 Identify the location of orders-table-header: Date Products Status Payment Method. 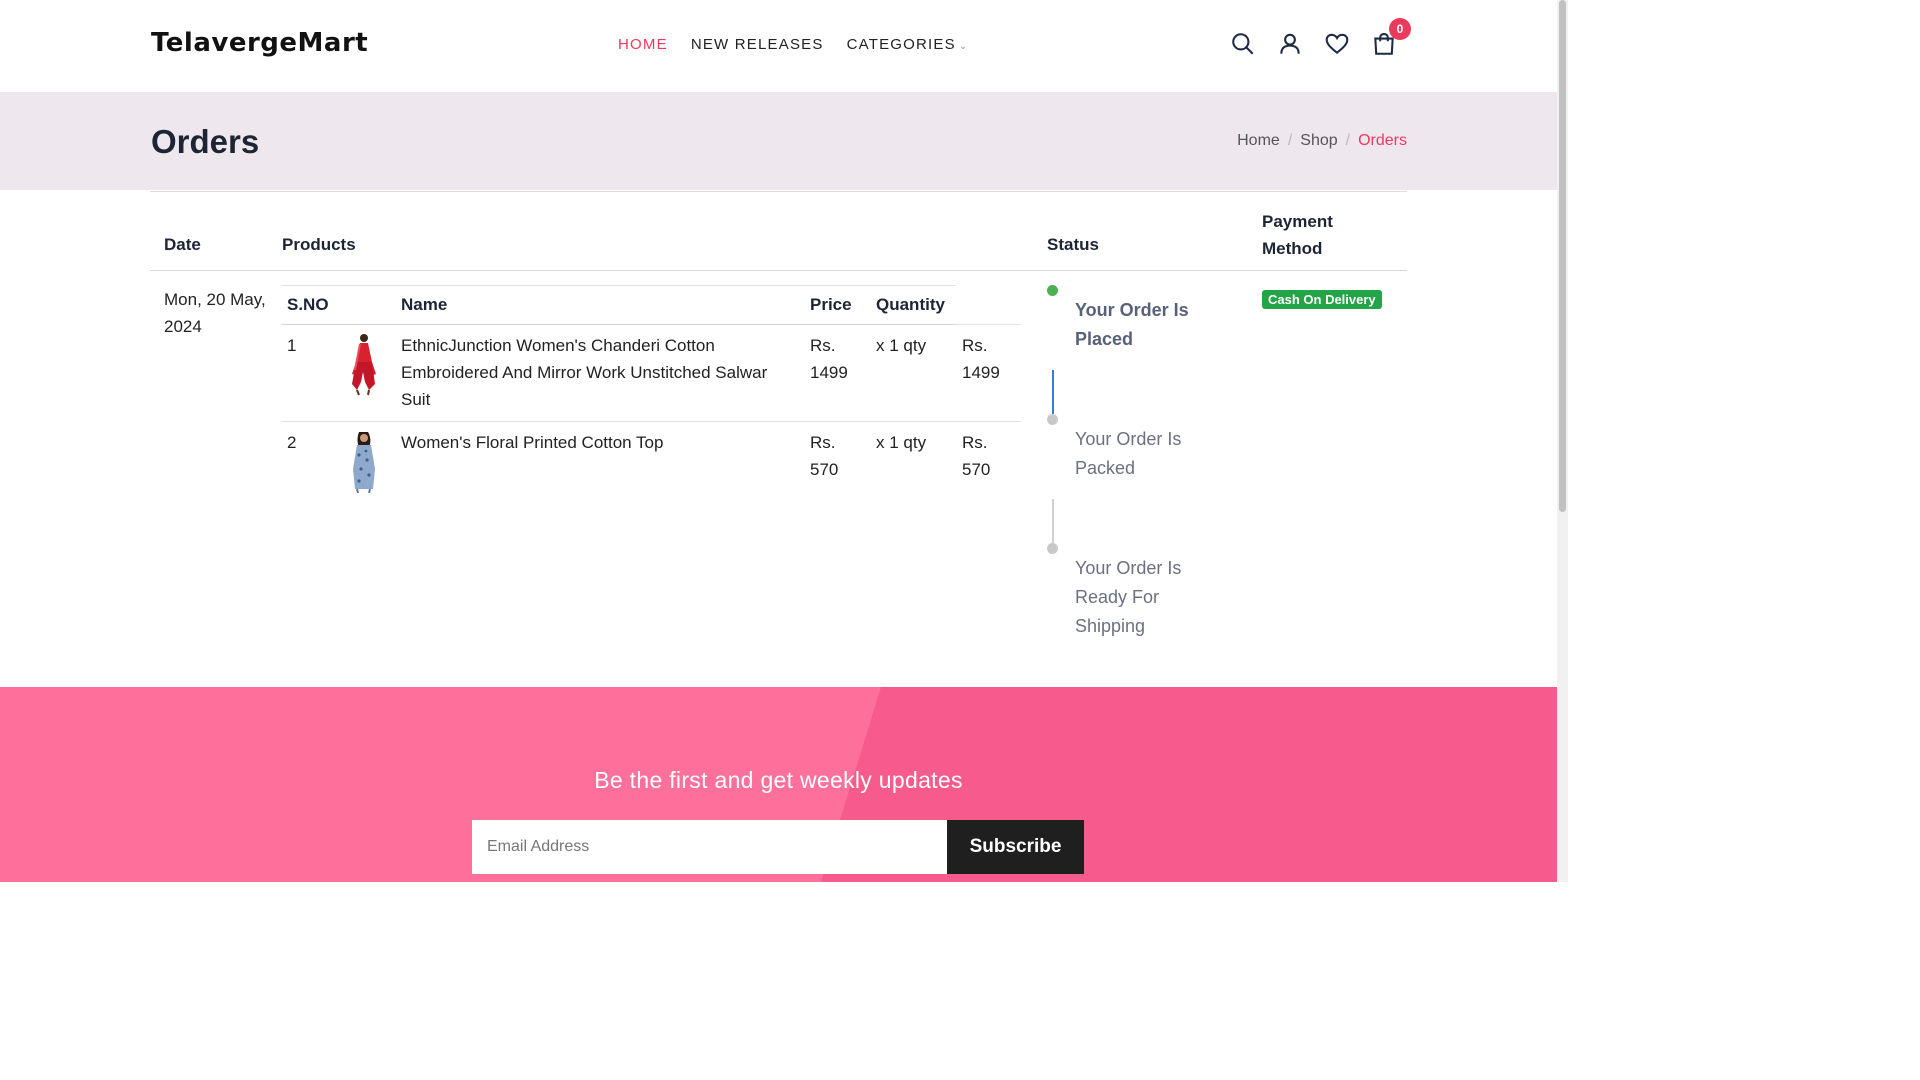
(778, 231).